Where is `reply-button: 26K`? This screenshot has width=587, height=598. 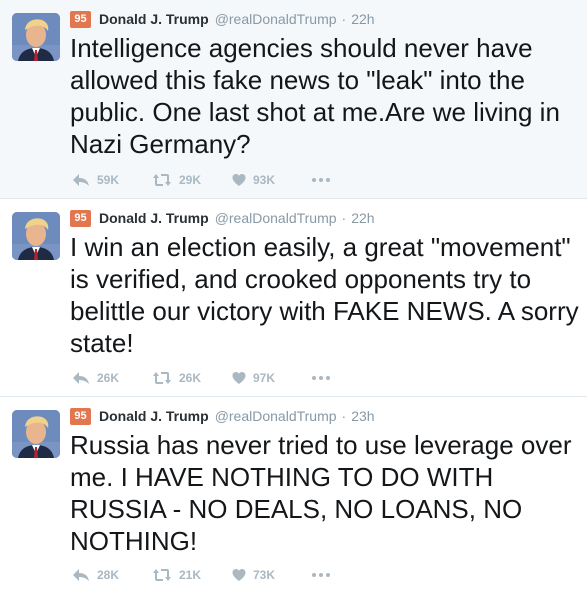 reply-button: 26K is located at coordinates (112, 378).